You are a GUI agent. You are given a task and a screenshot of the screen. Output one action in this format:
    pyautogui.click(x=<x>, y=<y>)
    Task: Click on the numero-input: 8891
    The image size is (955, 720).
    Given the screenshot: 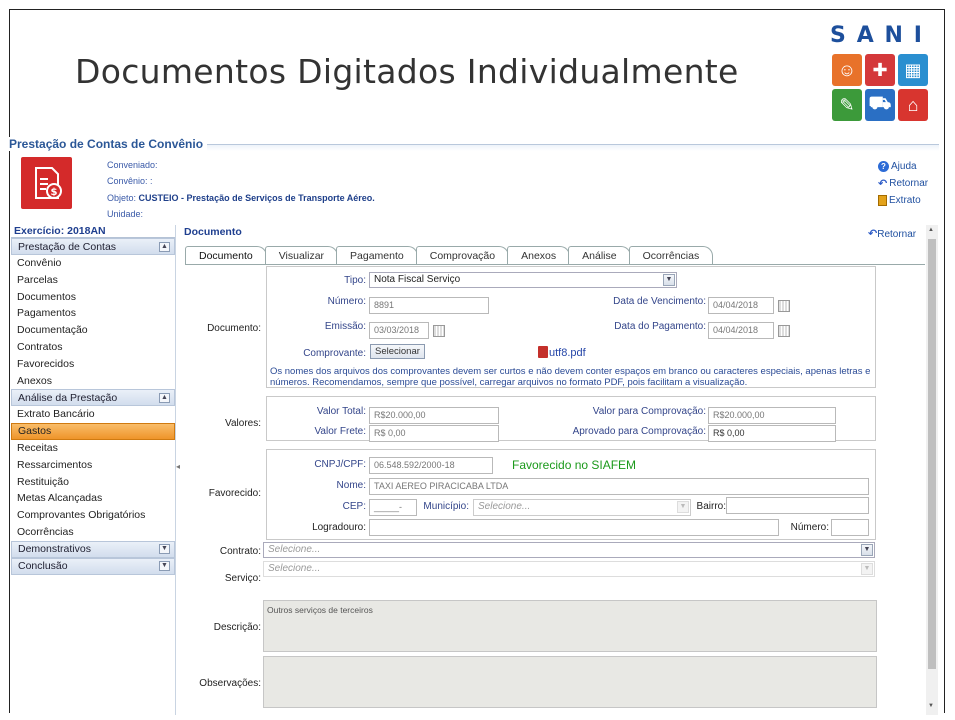 What is the action you would take?
    pyautogui.click(x=429, y=305)
    